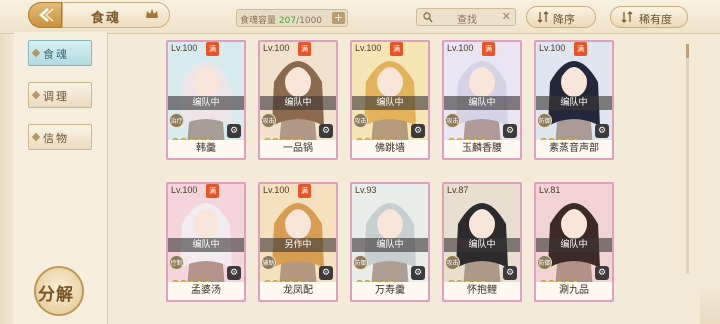  Describe the element at coordinates (543, 17) in the screenshot. I see `sort-icon` at that location.